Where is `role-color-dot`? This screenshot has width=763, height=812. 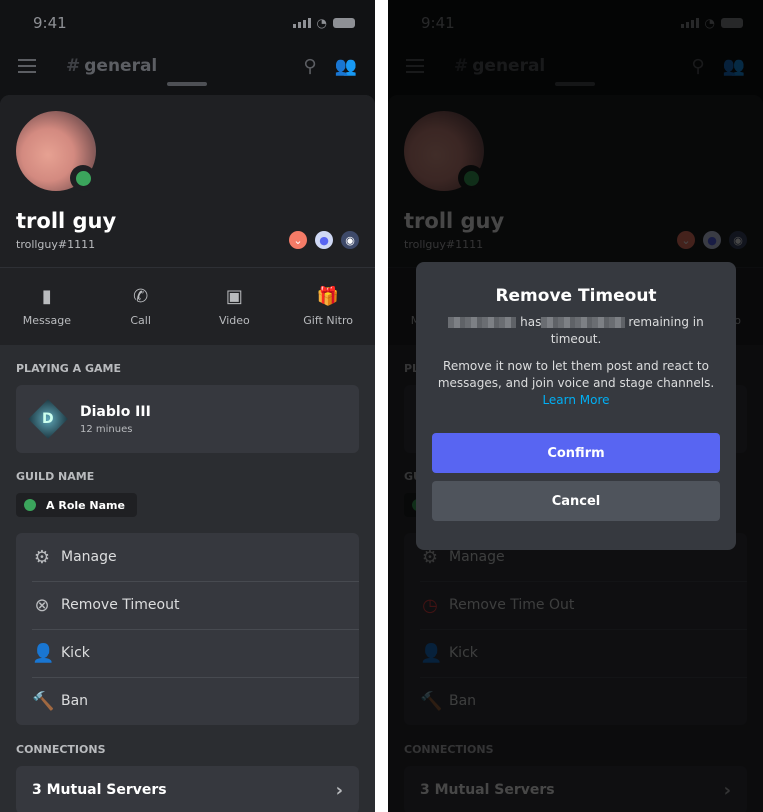
role-color-dot is located at coordinates (30, 505).